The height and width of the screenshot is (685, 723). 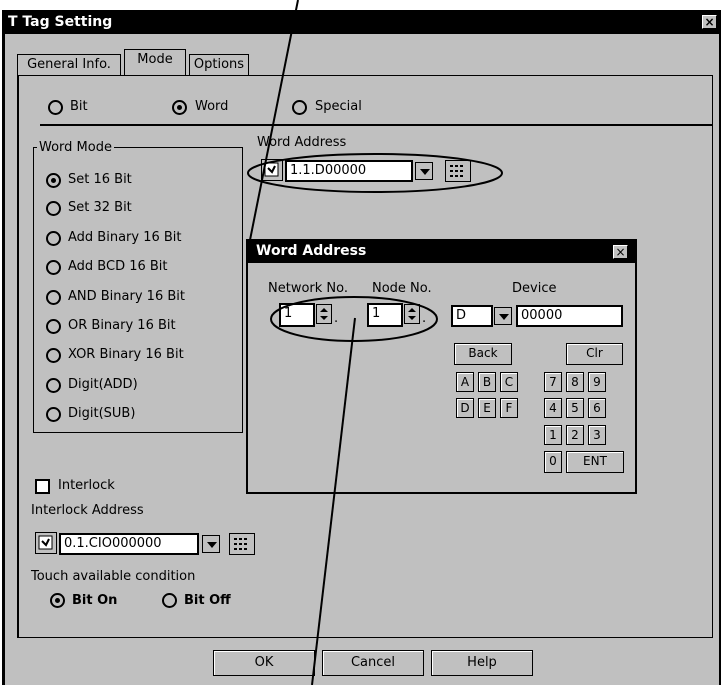 I want to click on option-label: Set 16 Bit, so click(x=100, y=179).